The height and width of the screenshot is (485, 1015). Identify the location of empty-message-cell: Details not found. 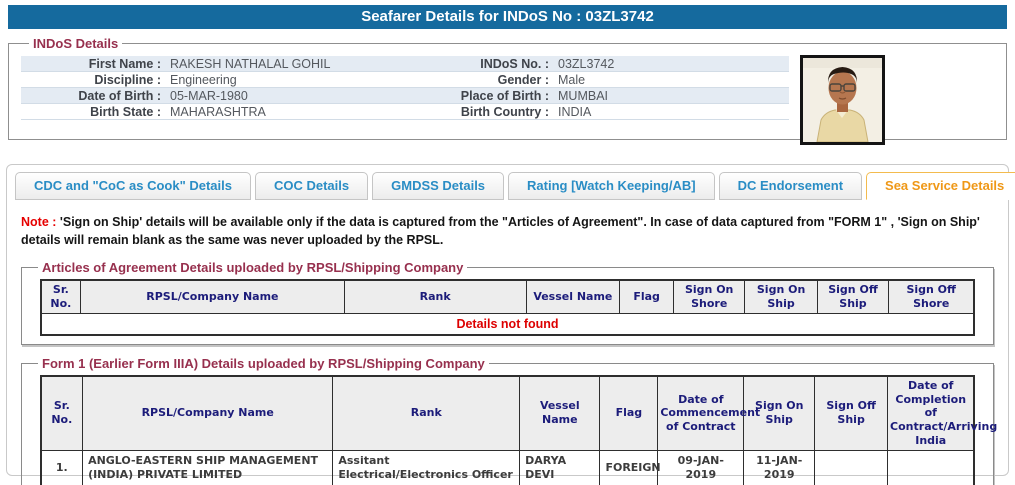
(507, 324).